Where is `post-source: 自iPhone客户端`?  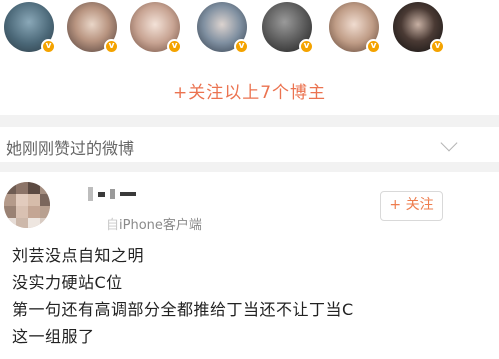 post-source: 自iPhone客户端 is located at coordinates (154, 223).